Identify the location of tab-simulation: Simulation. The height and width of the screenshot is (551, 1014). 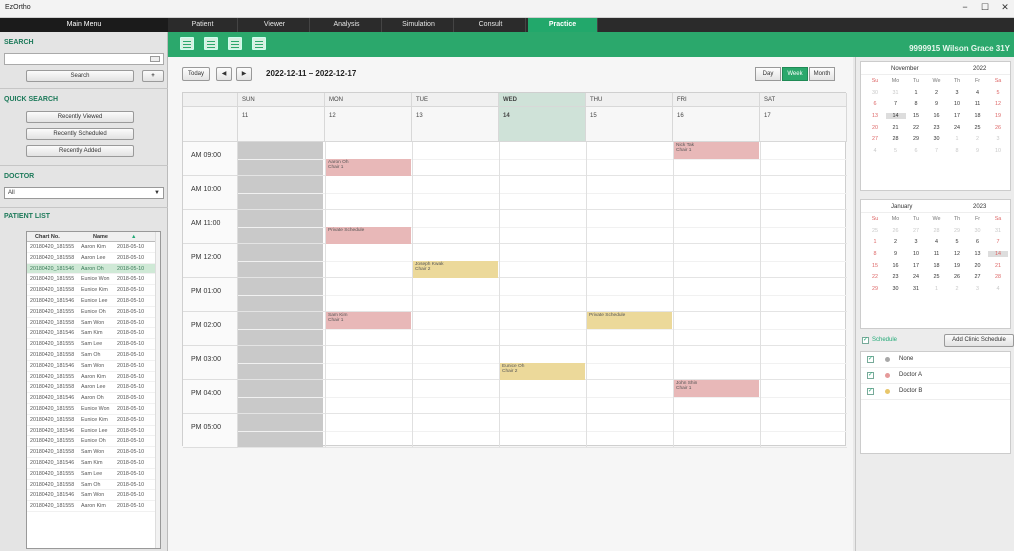
(419, 25).